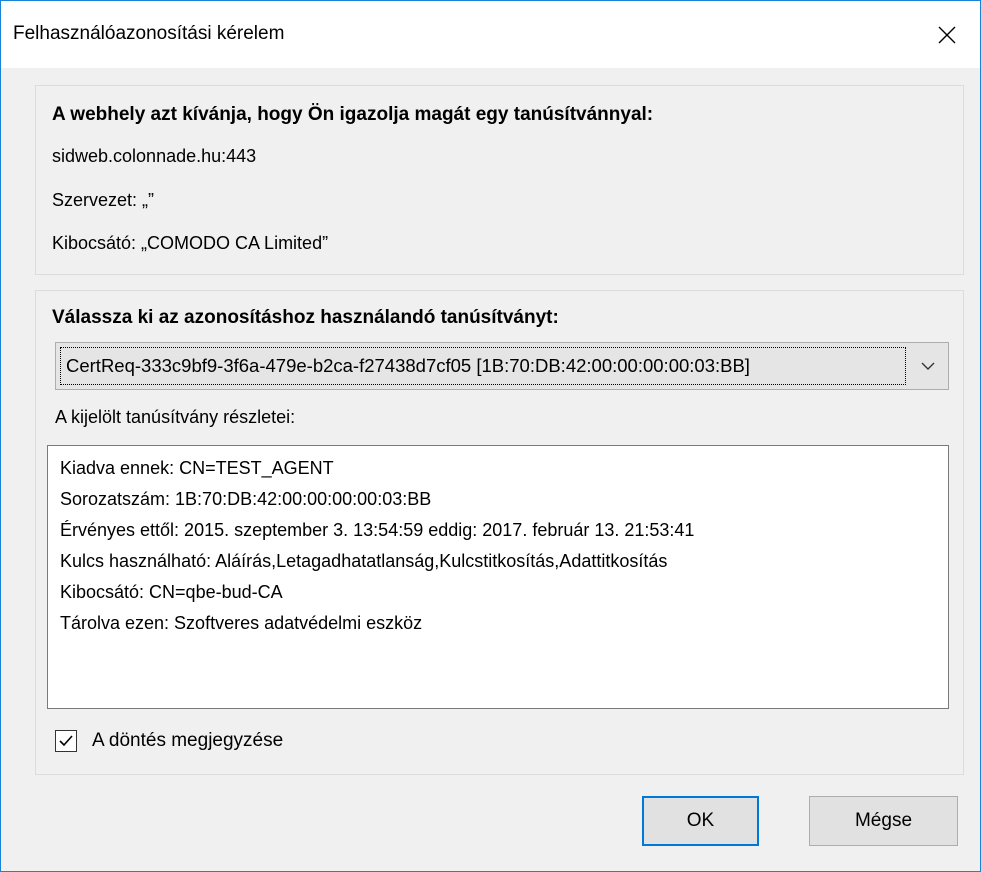 The height and width of the screenshot is (872, 981). What do you see at coordinates (700, 821) in the screenshot?
I see `ok-button: OK` at bounding box center [700, 821].